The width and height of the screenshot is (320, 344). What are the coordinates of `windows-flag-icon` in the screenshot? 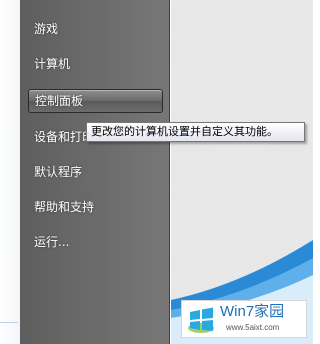 It's located at (201, 320).